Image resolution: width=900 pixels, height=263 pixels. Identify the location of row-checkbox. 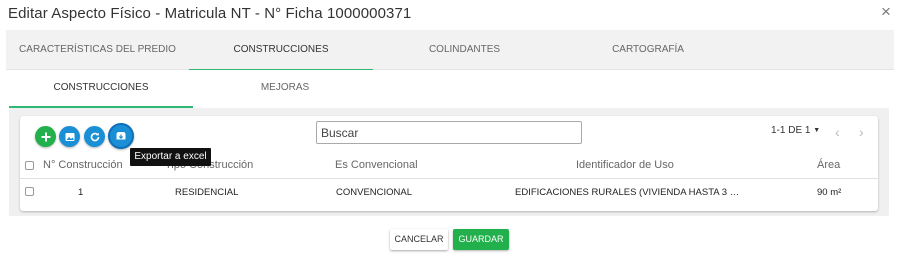
(29, 191).